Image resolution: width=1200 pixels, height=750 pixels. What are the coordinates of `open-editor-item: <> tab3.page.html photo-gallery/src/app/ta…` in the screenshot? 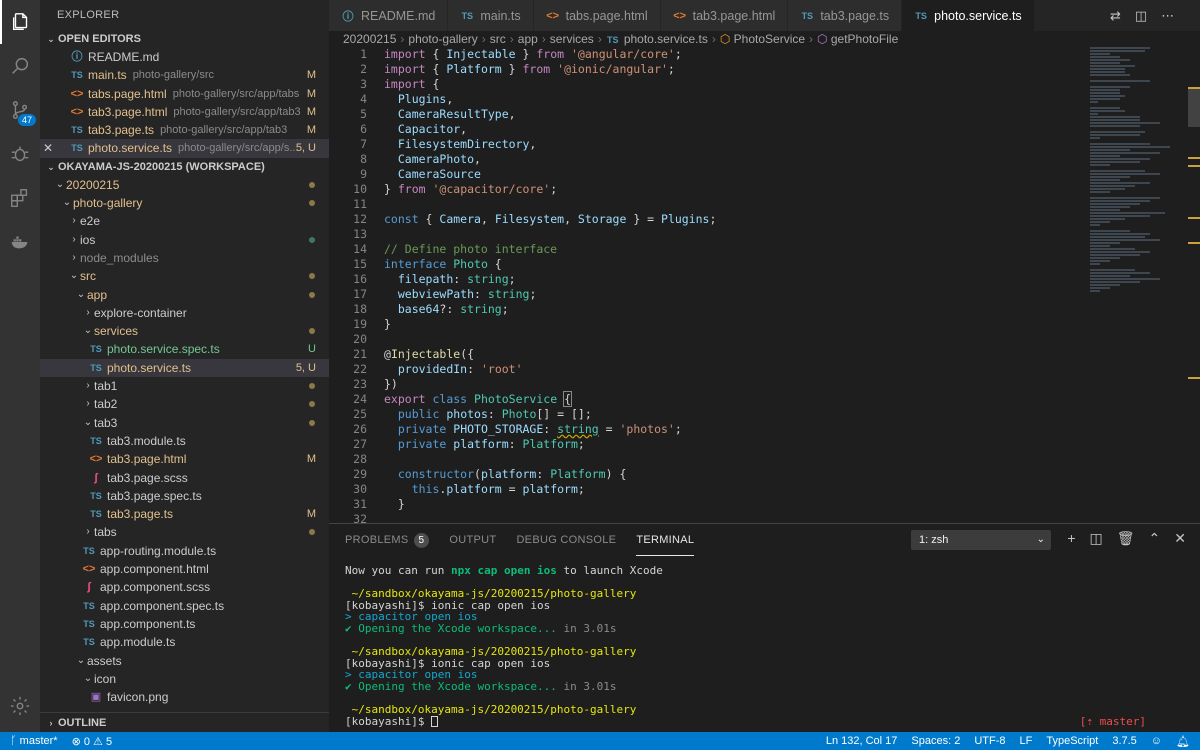 It's located at (184, 112).